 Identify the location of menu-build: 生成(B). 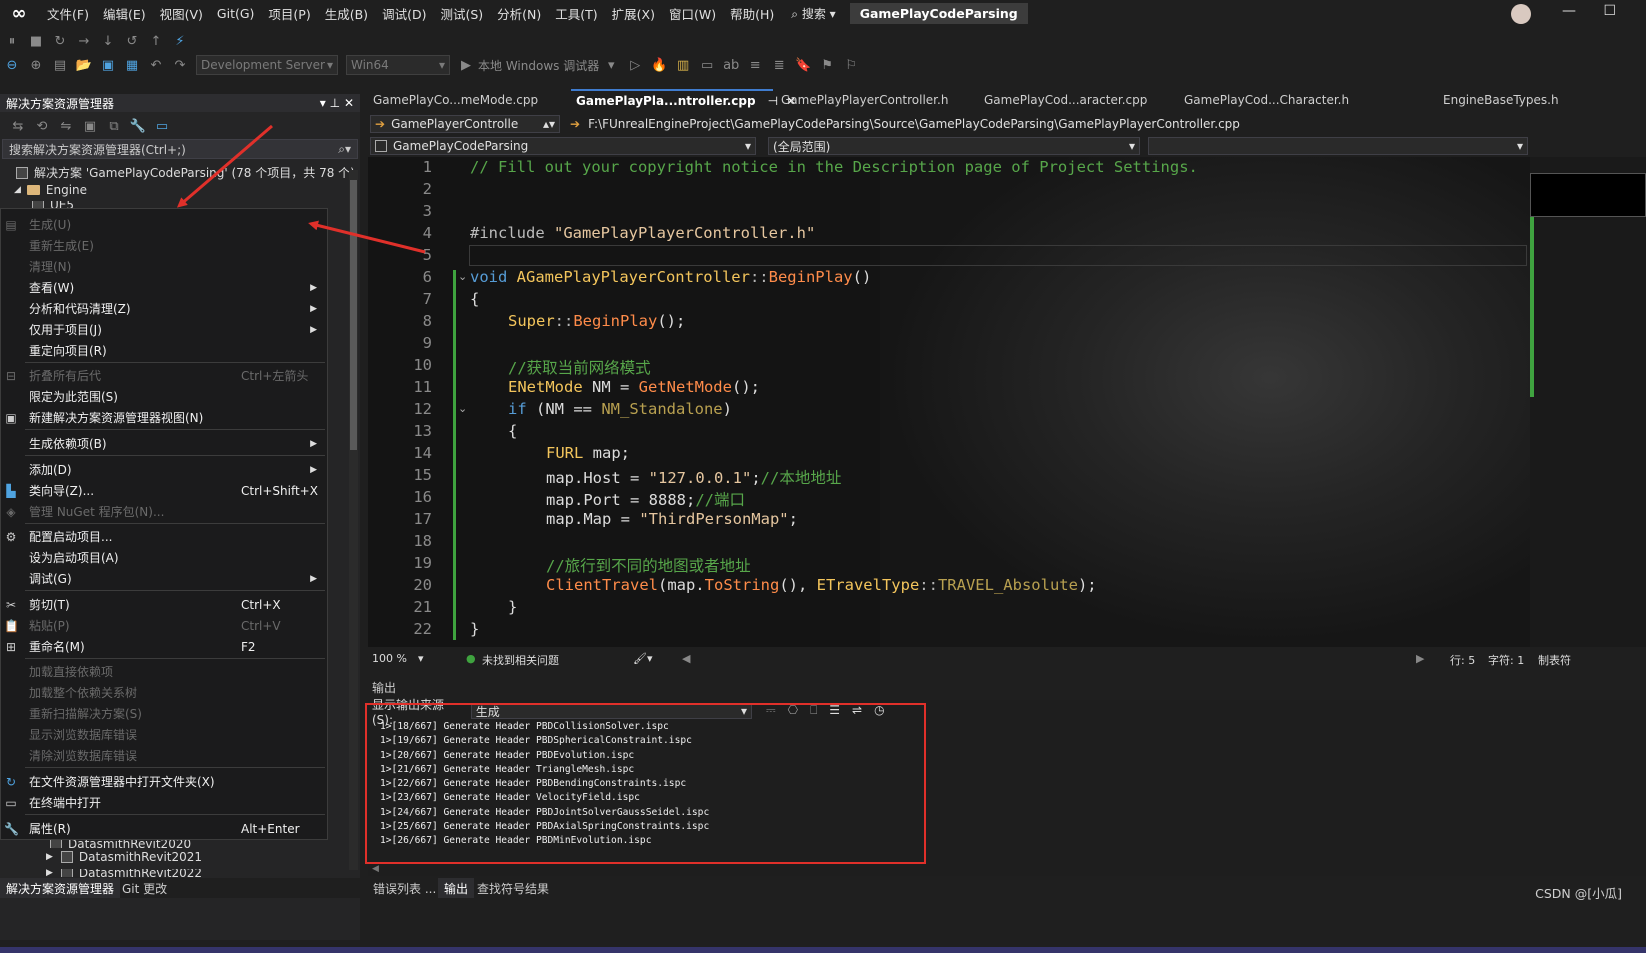
(346, 13).